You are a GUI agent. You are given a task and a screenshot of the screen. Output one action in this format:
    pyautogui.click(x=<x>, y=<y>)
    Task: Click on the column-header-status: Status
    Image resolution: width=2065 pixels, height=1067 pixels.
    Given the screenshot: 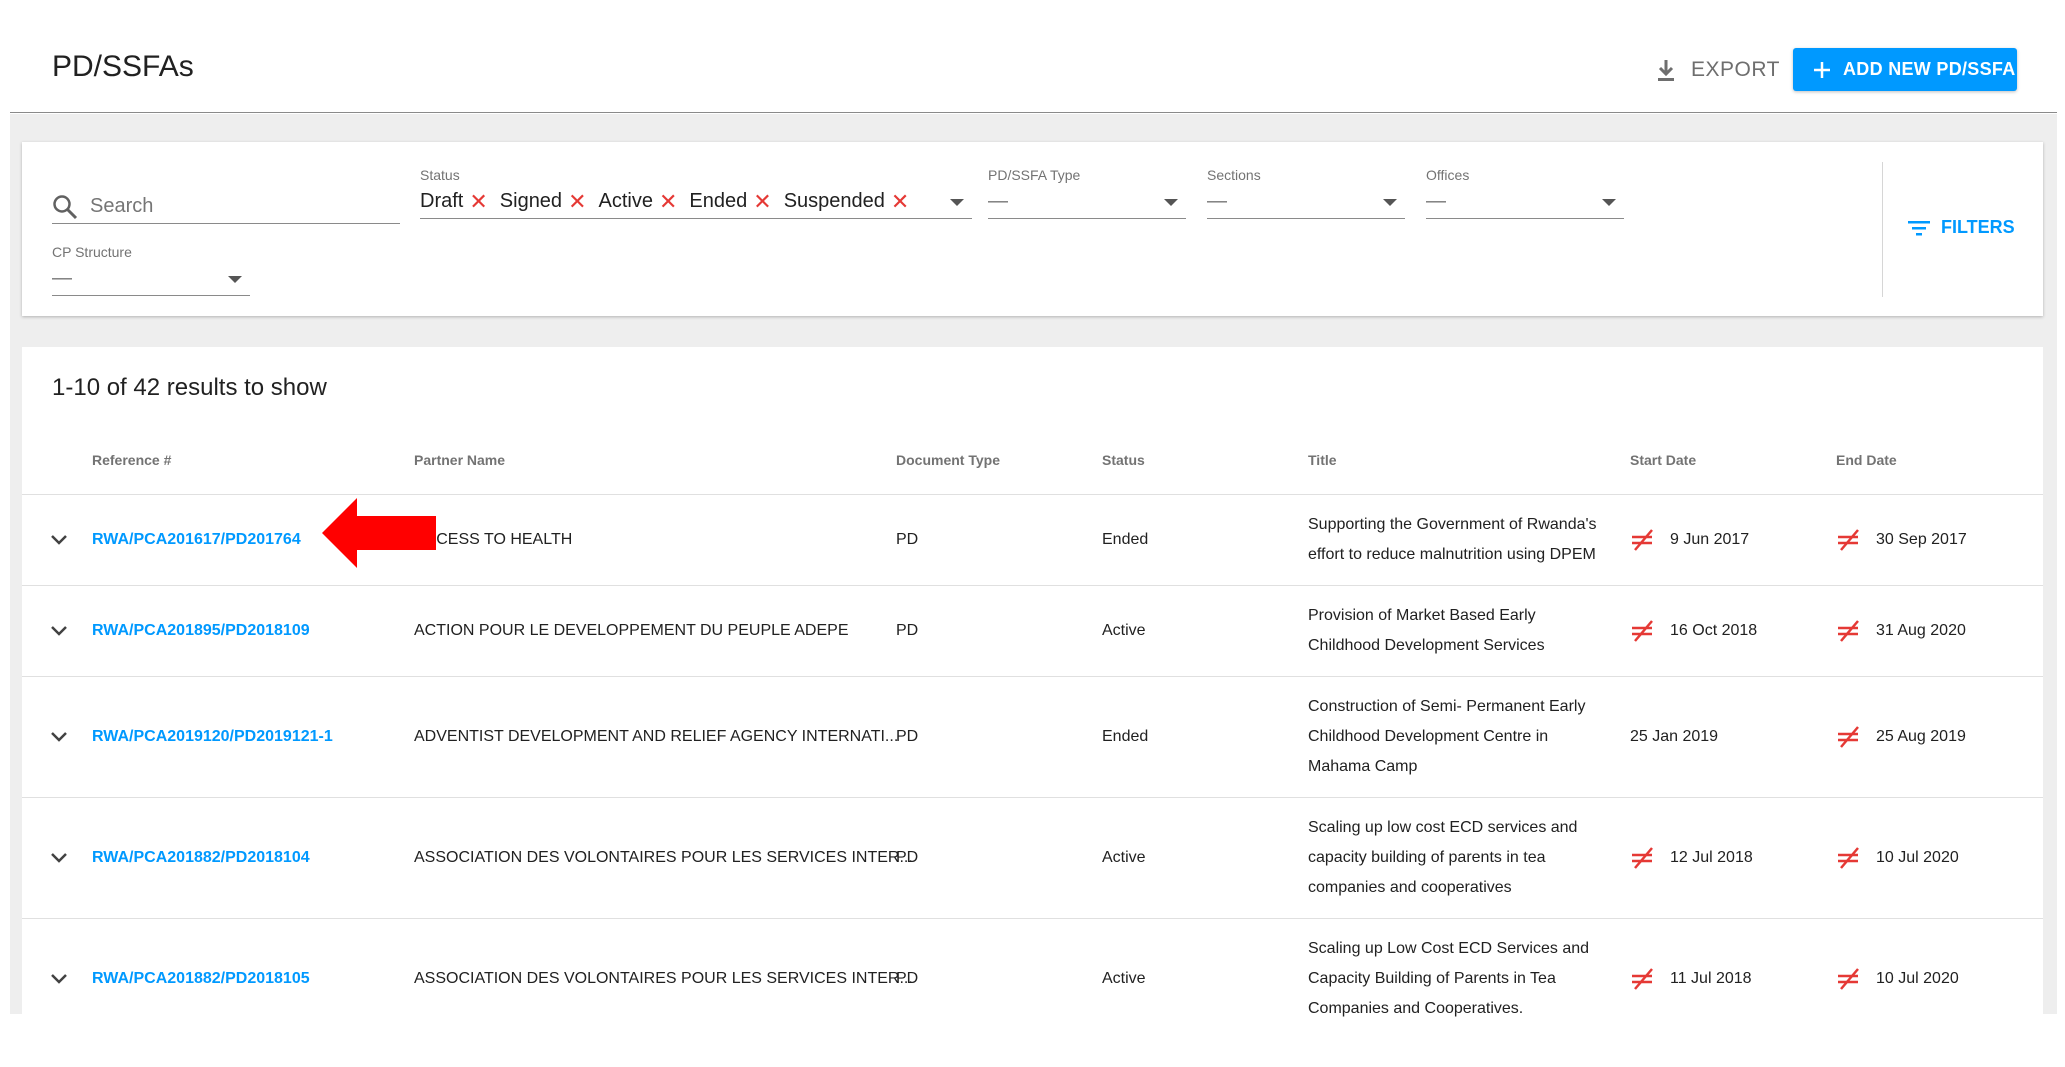 What is the action you would take?
    pyautogui.click(x=1123, y=460)
    